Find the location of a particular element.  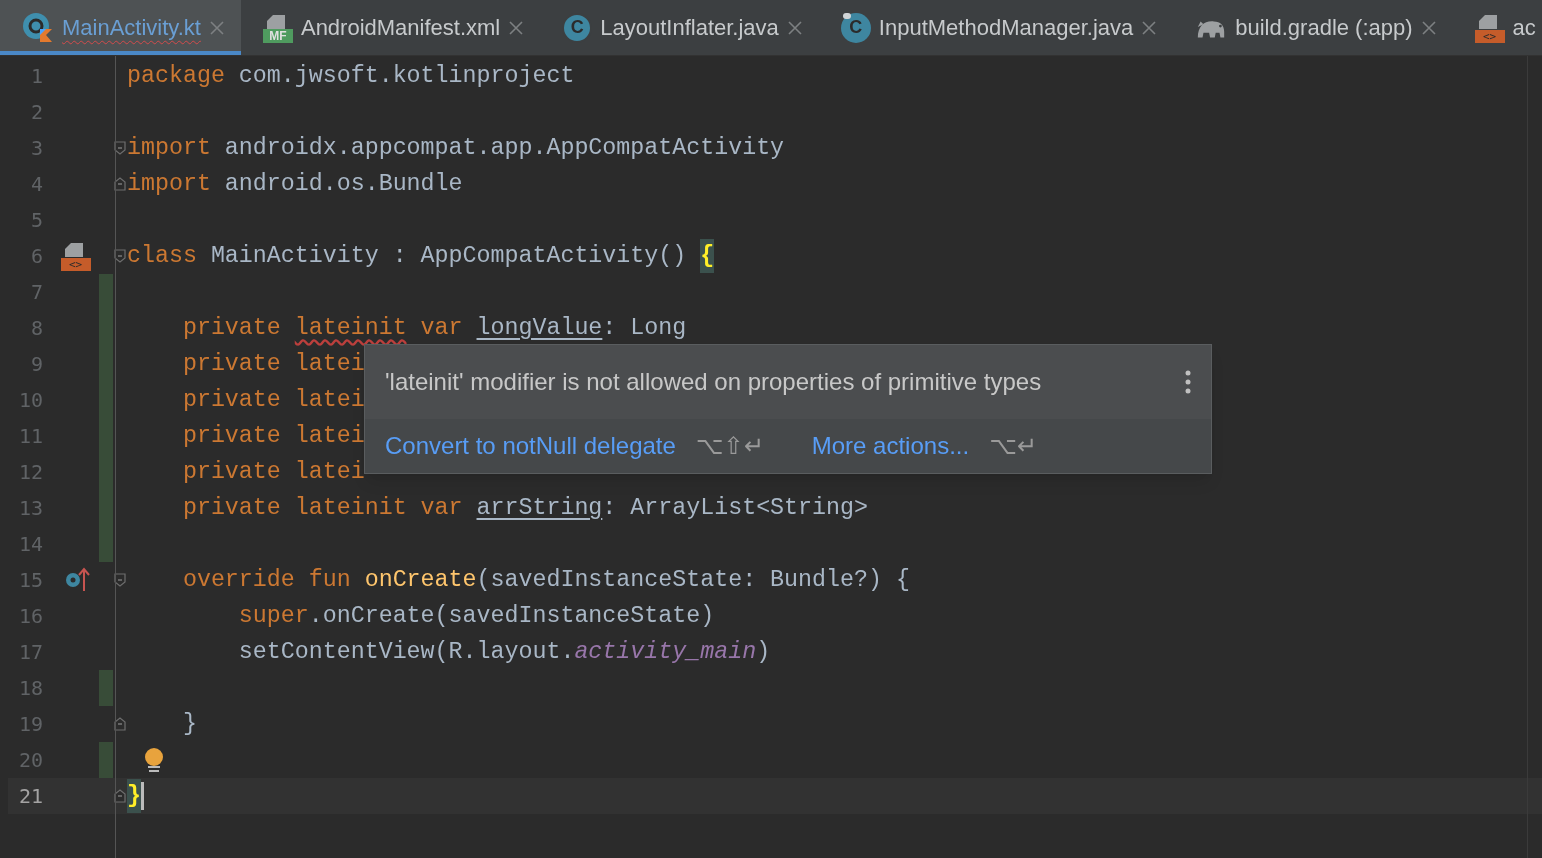

tab-label: MainActivity.kt is located at coordinates (131, 28).